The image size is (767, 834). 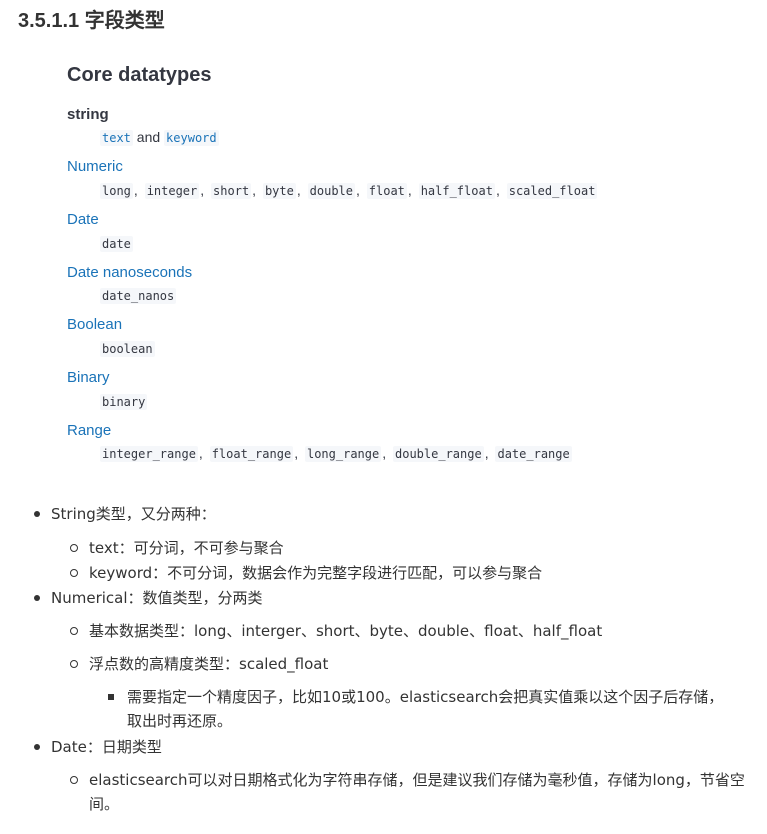 What do you see at coordinates (331, 191) in the screenshot?
I see `code-double: double` at bounding box center [331, 191].